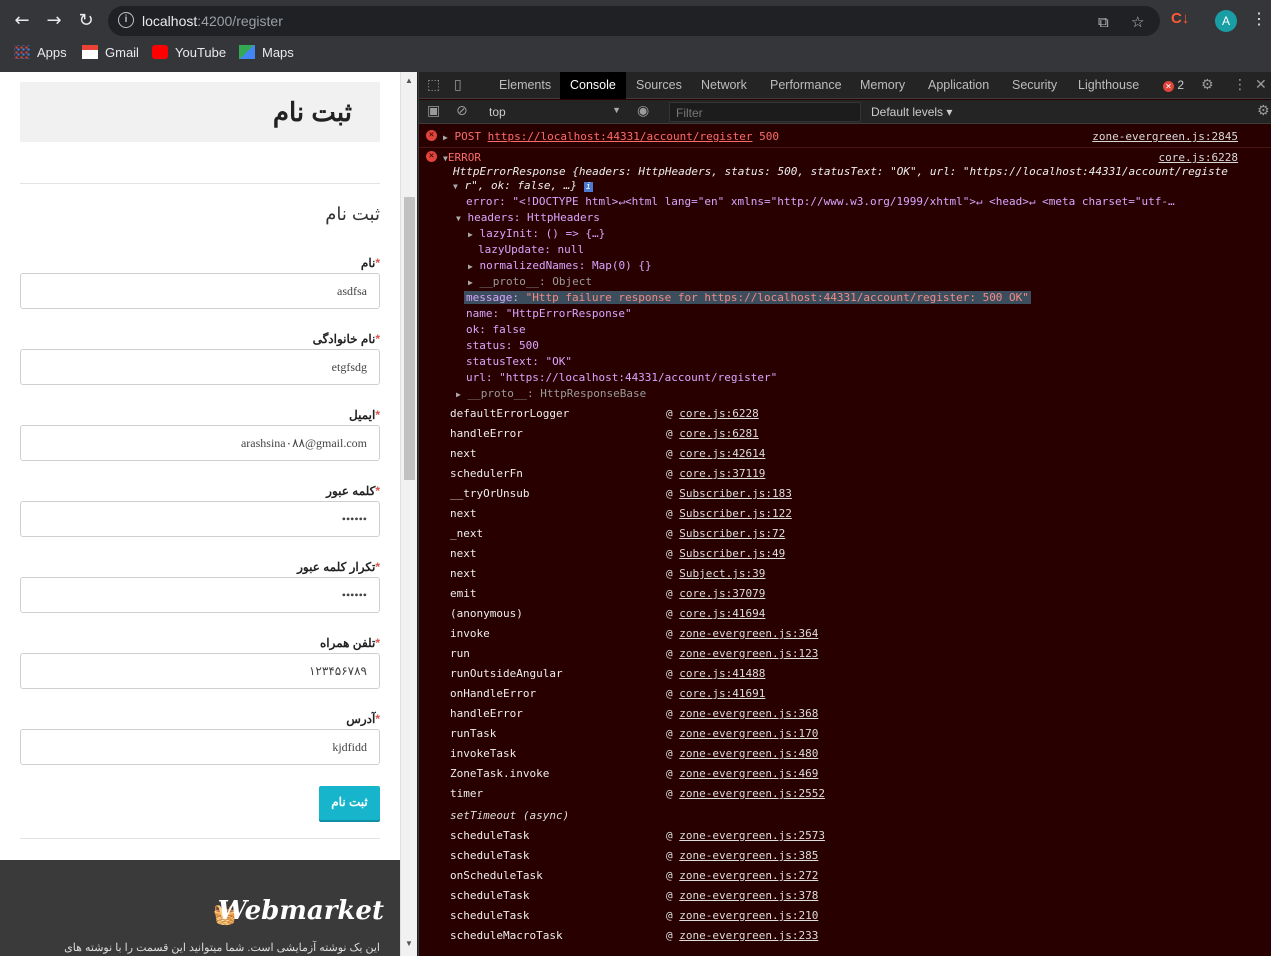  Describe the element at coordinates (1165, 136) in the screenshot. I see `post-source-link: zone-evergreen.js:2845` at that location.